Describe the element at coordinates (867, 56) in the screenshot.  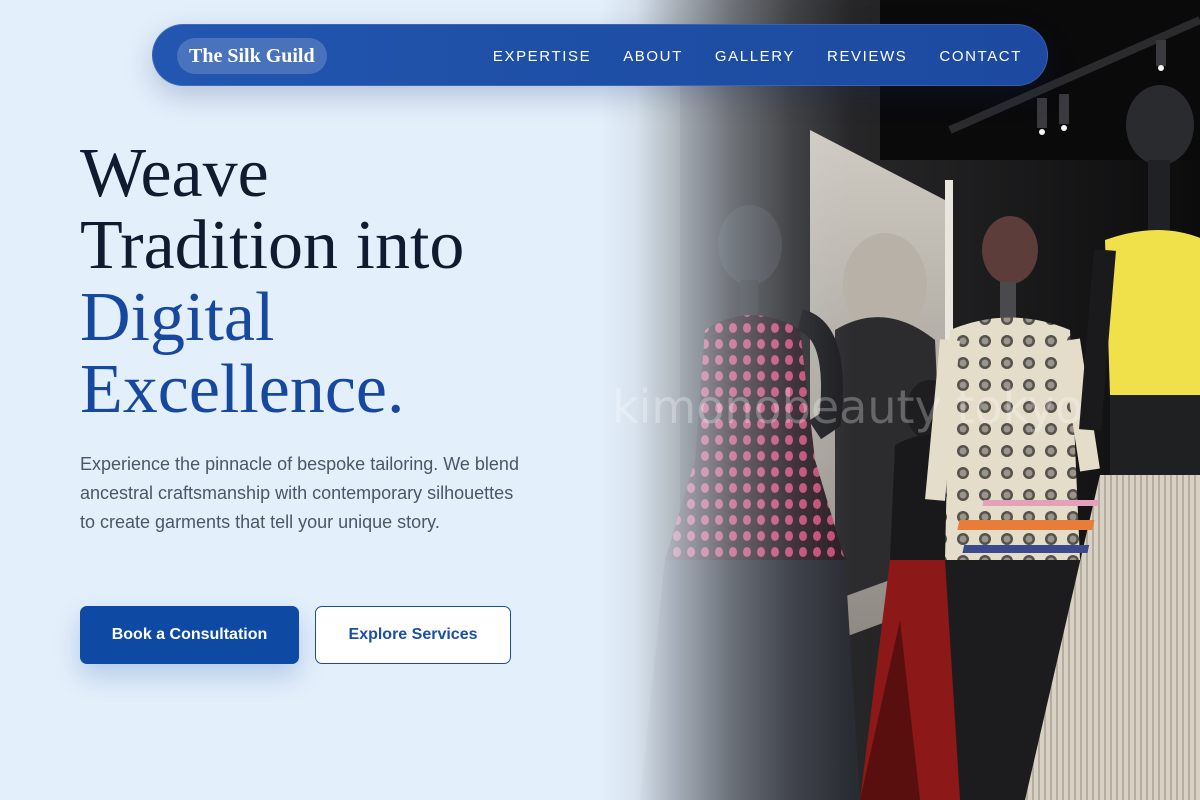
I see `nav-link-reviews: REVIEWS` at that location.